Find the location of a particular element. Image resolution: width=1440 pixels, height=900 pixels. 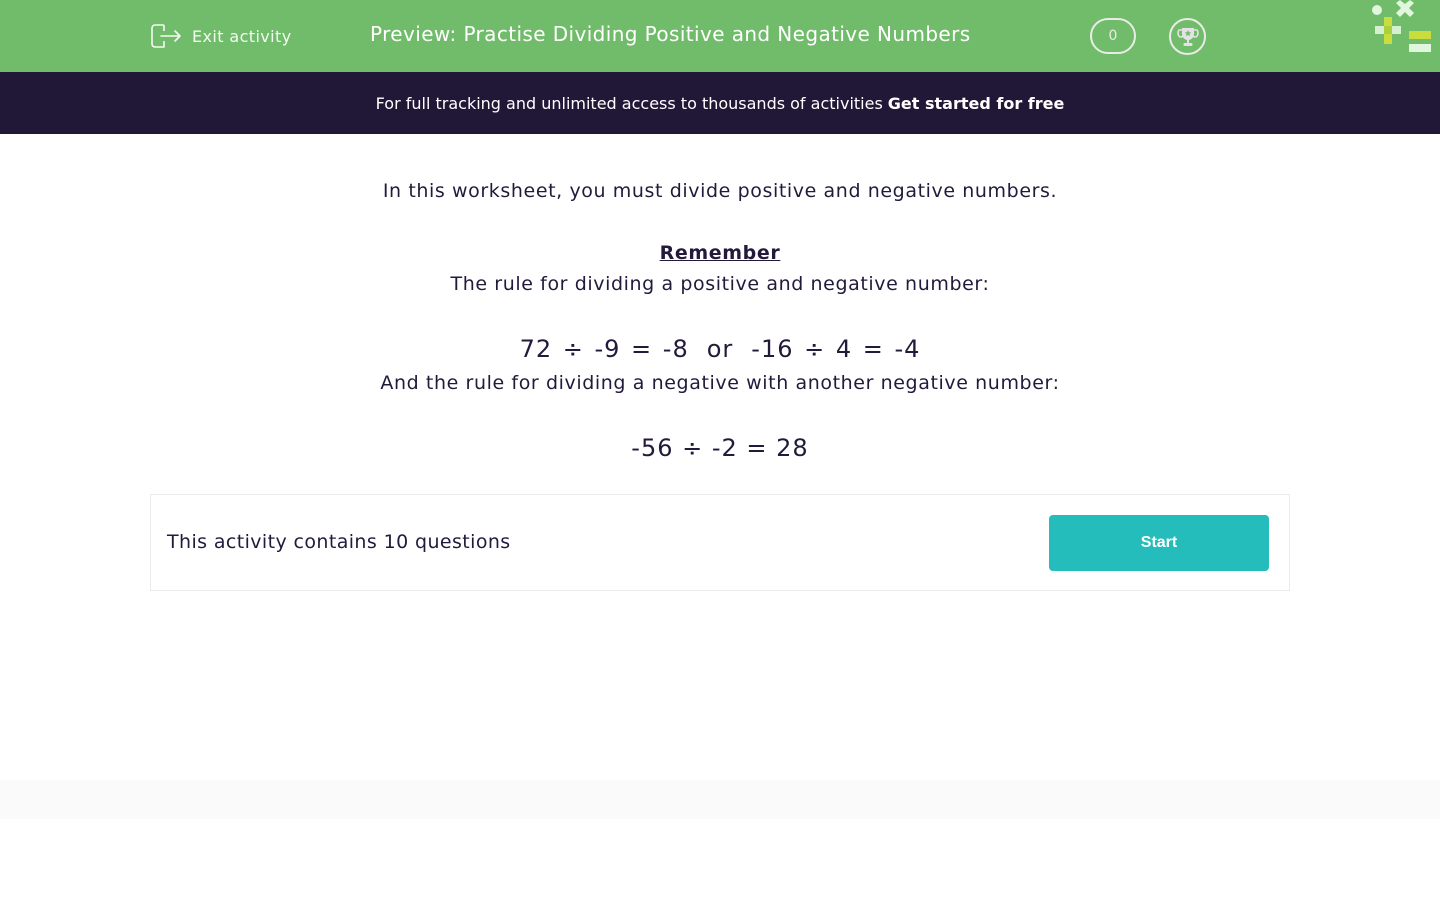

example-equations-1: 72 ÷ -9 = -8 or -16 ÷ 4 = -4 is located at coordinates (720, 349).